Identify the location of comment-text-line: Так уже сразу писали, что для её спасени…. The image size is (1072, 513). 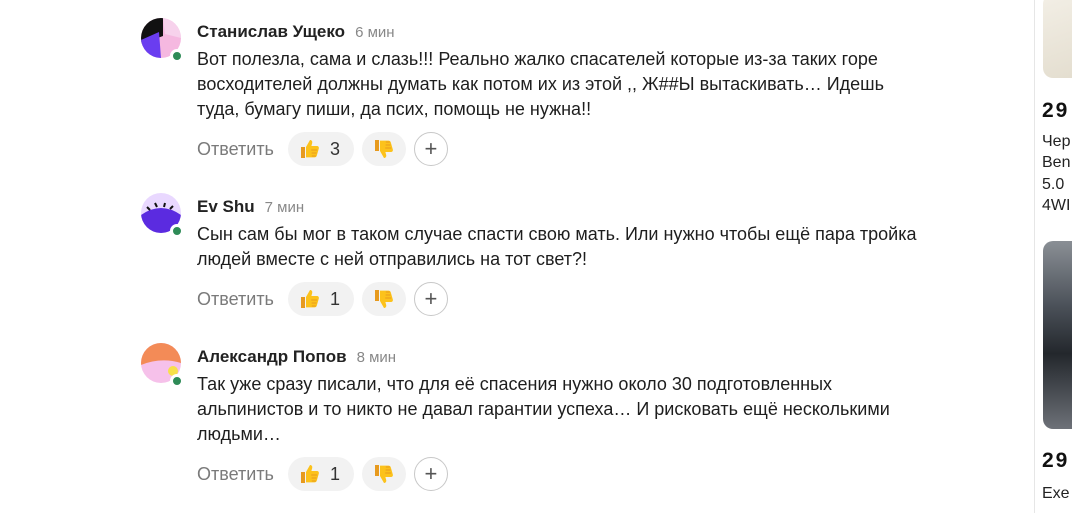
(515, 384).